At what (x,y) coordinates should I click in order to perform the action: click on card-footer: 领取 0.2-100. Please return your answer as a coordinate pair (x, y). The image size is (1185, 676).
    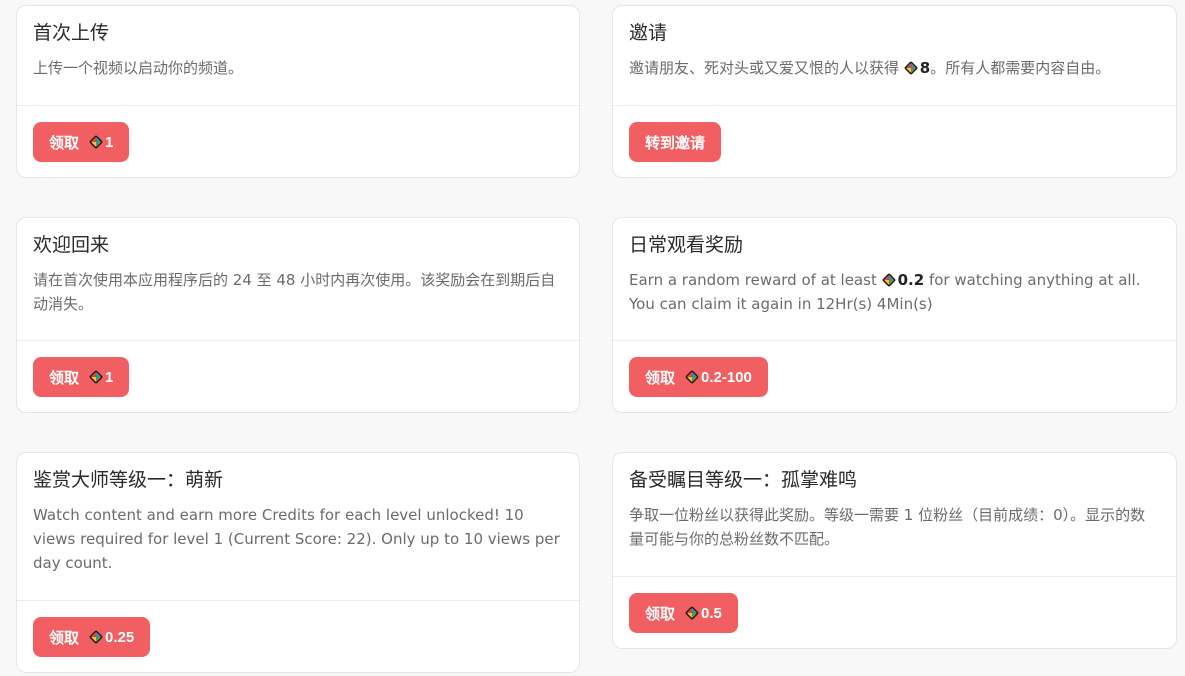
    Looking at the image, I should click on (894, 369).